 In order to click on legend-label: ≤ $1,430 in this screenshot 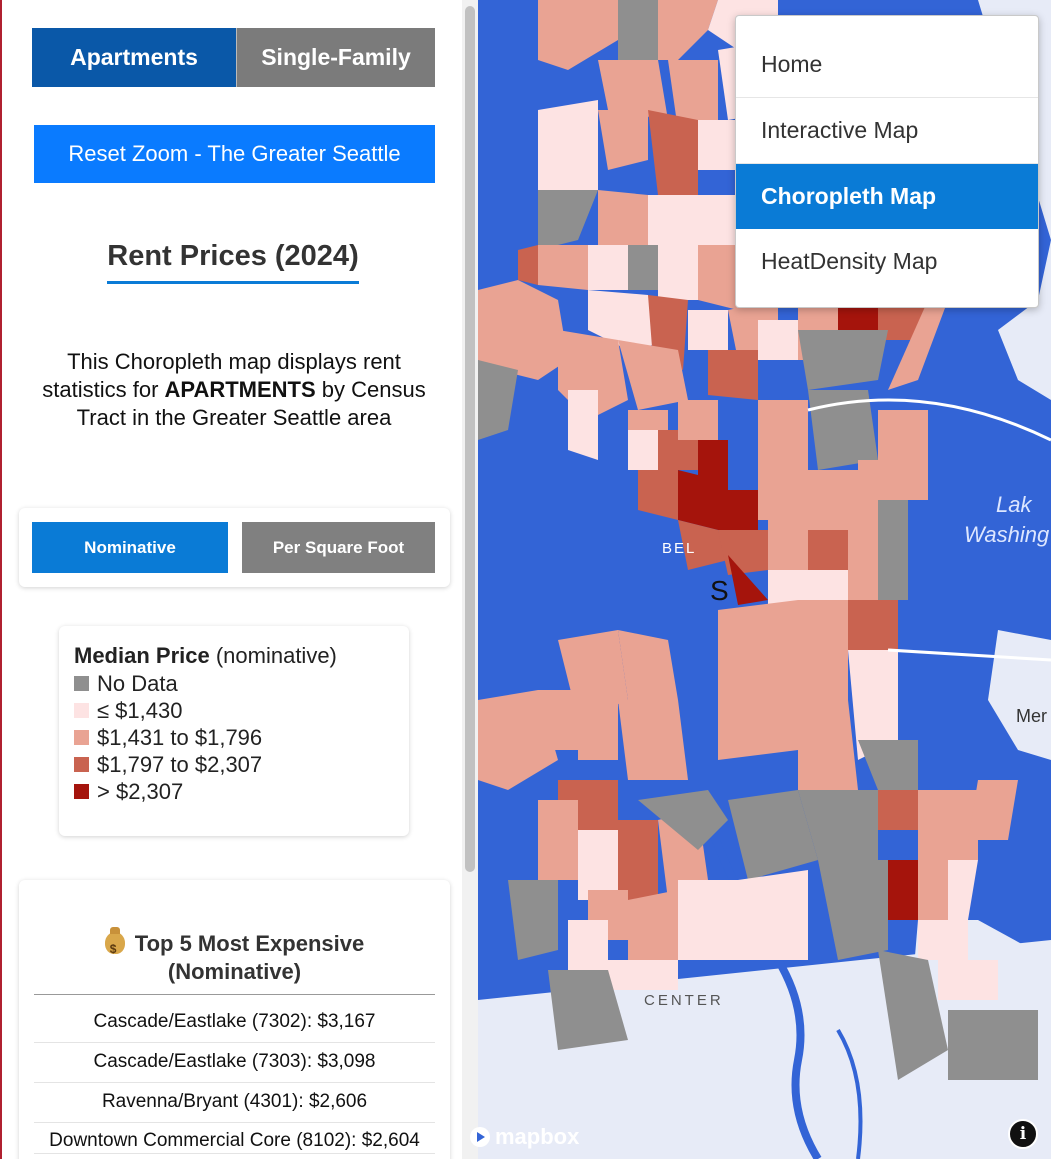, I will do `click(140, 710)`.